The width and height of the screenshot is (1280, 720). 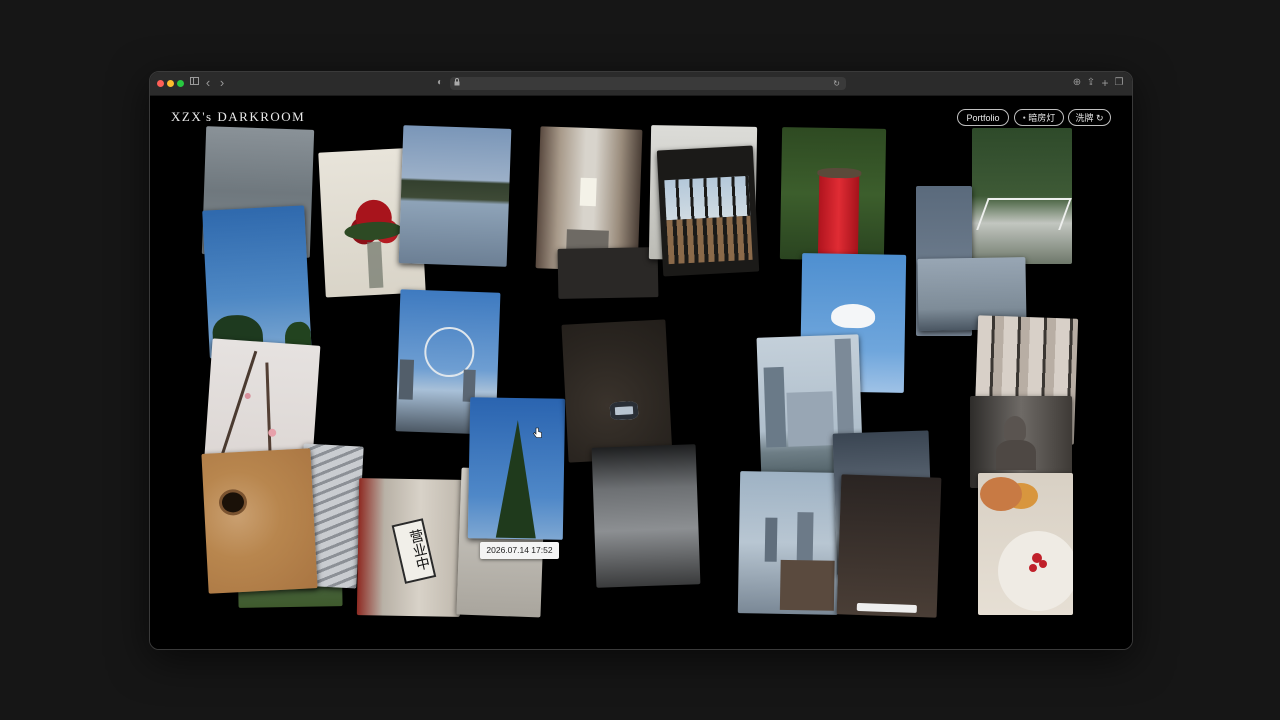 What do you see at coordinates (222, 83) in the screenshot?
I see `chevron-right-icon: ›` at bounding box center [222, 83].